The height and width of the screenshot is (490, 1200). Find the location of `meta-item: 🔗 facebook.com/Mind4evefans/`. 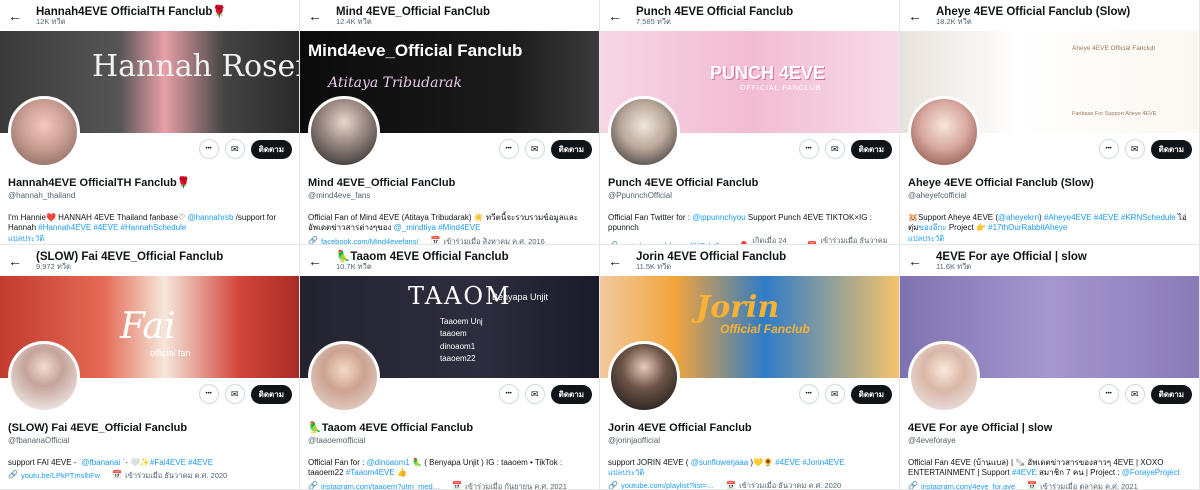

meta-item: 🔗 facebook.com/Mind4evefans/ is located at coordinates (363, 240).